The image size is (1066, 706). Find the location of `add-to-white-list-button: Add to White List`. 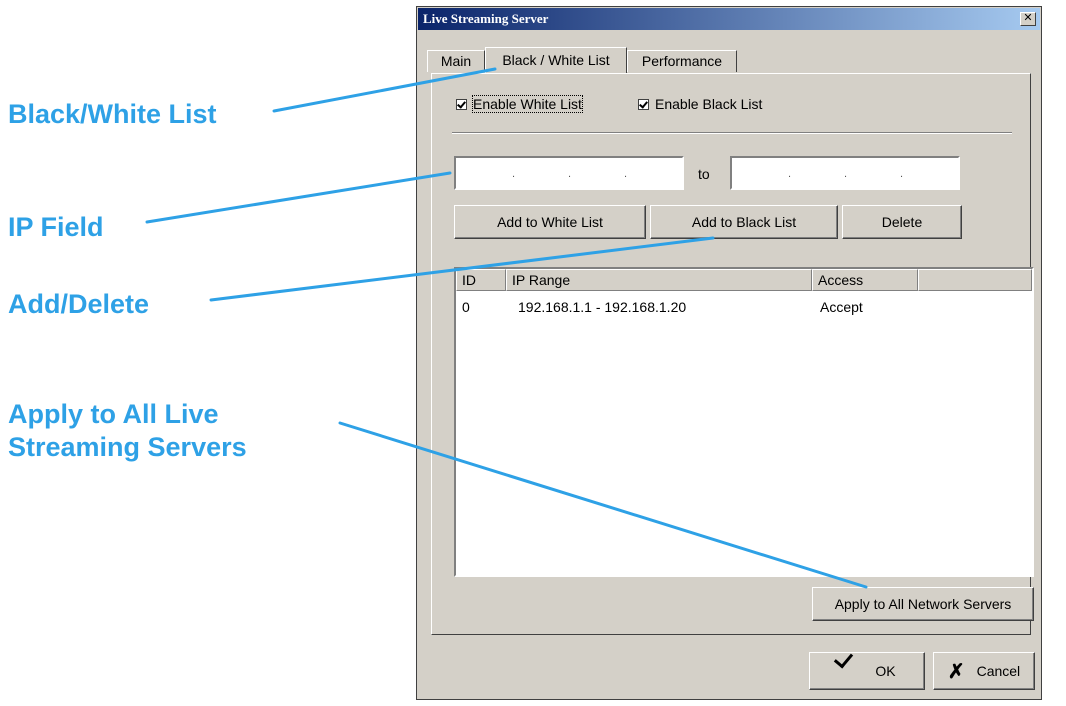

add-to-white-list-button: Add to White List is located at coordinates (550, 222).